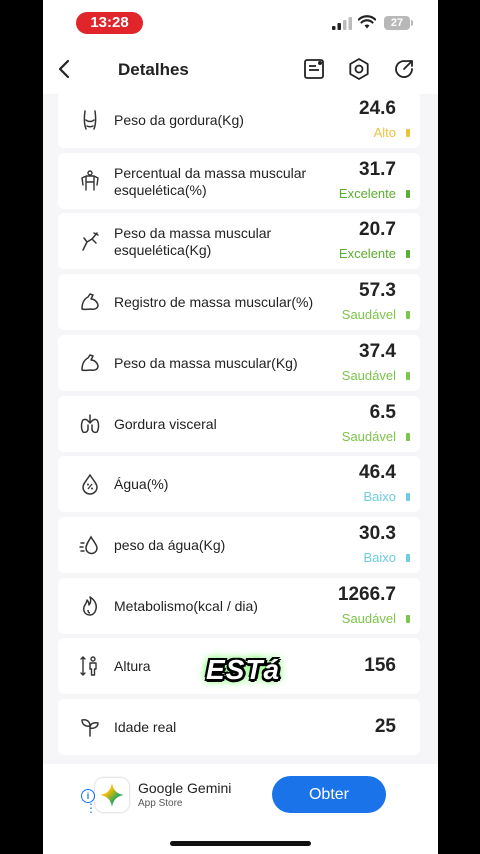  Describe the element at coordinates (90, 180) in the screenshot. I see `muscle-body-icon` at that location.